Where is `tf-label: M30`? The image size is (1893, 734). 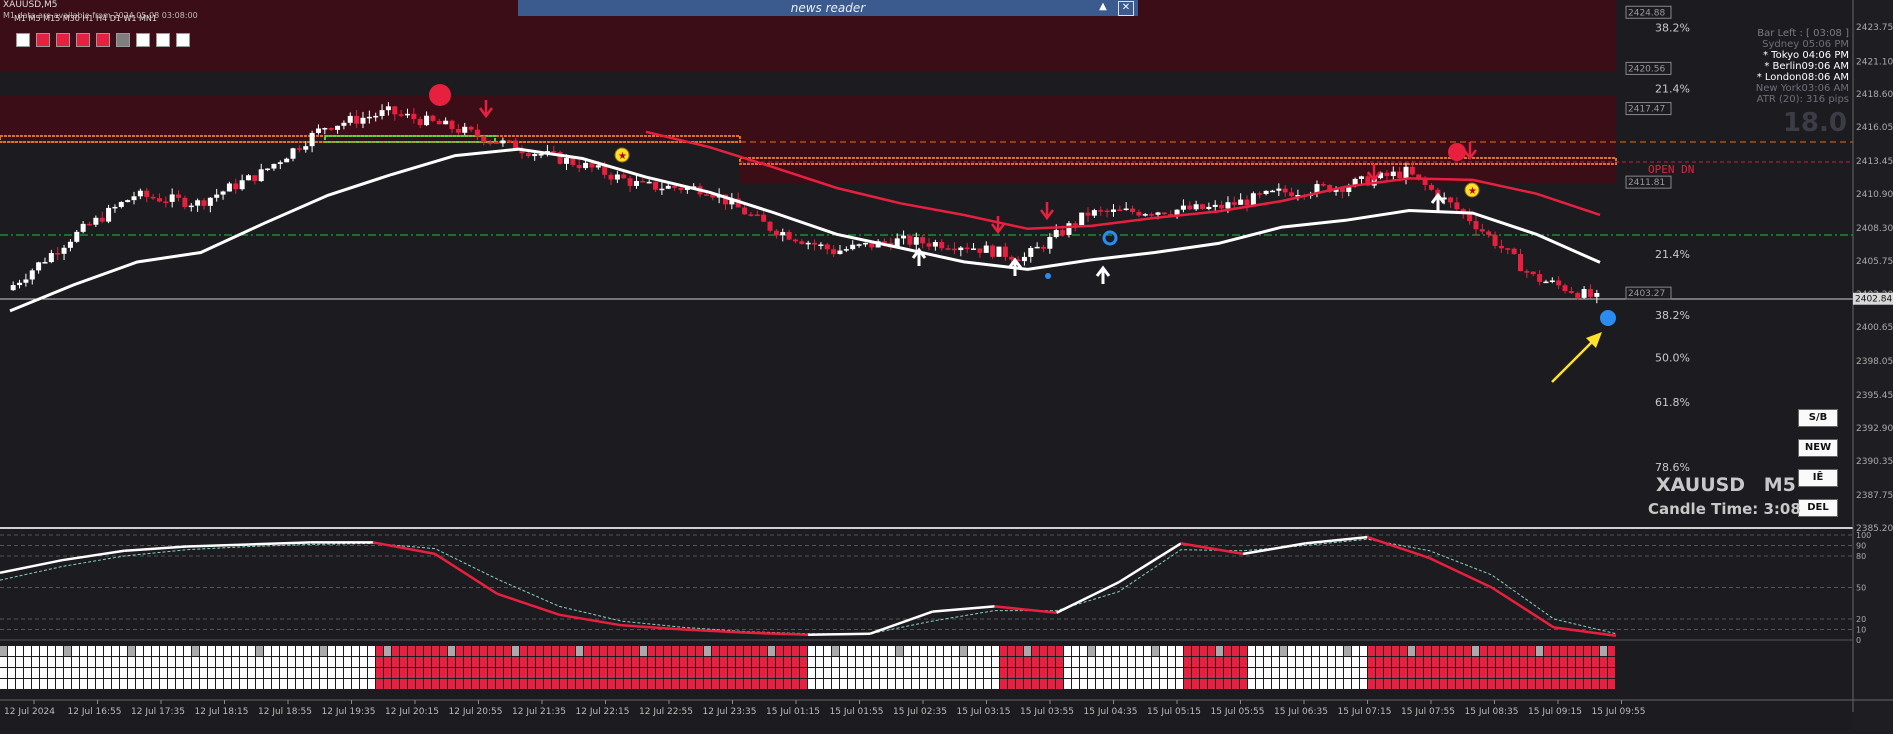
tf-label: M30 is located at coordinates (71, 18).